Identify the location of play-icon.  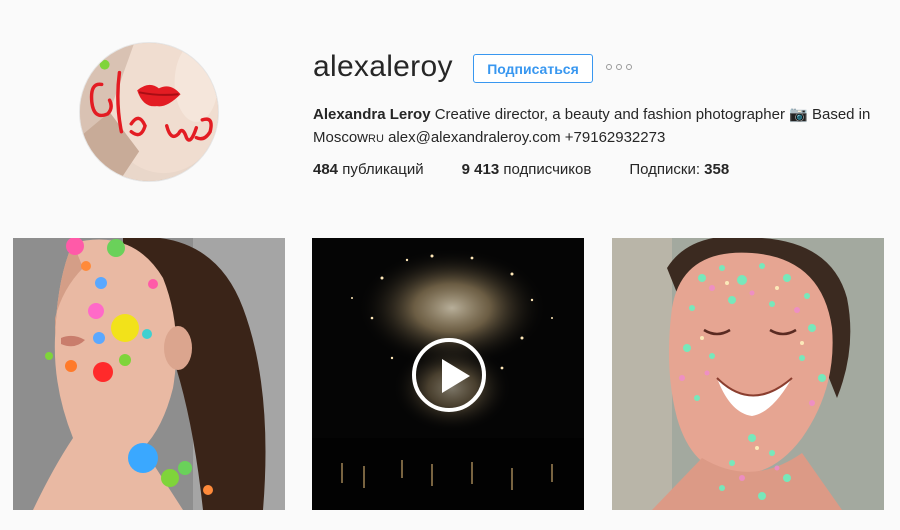
(449, 375).